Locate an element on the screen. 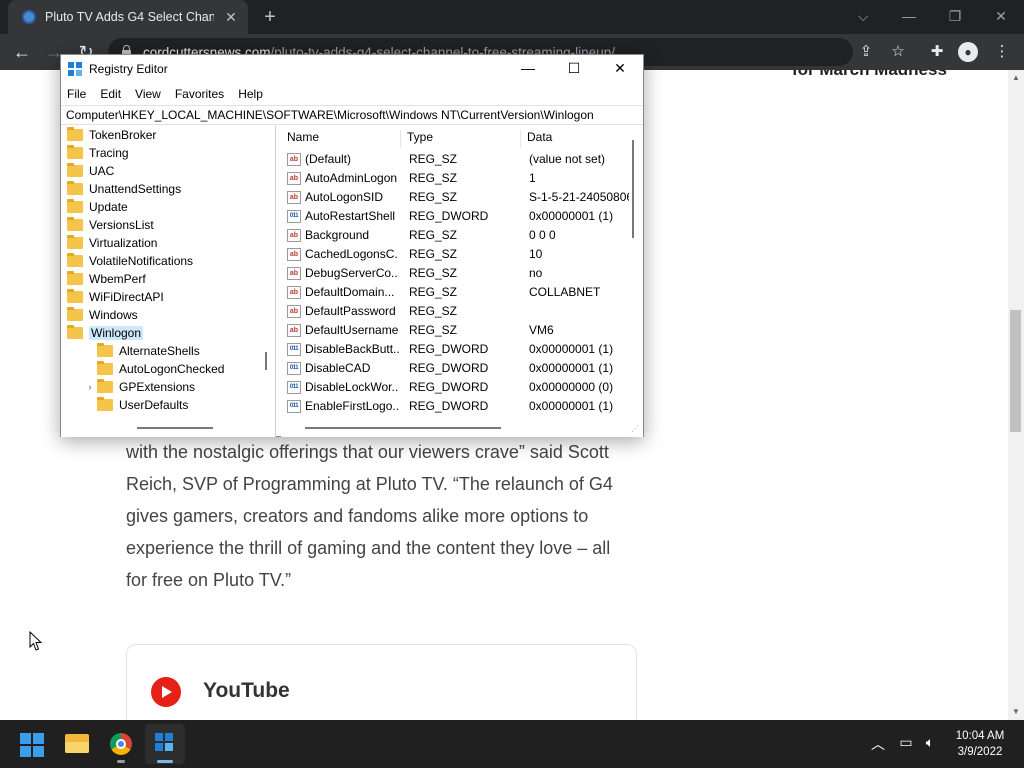 Image resolution: width=1024 pixels, height=768 pixels. share-icon: ⇪ is located at coordinates (866, 52).